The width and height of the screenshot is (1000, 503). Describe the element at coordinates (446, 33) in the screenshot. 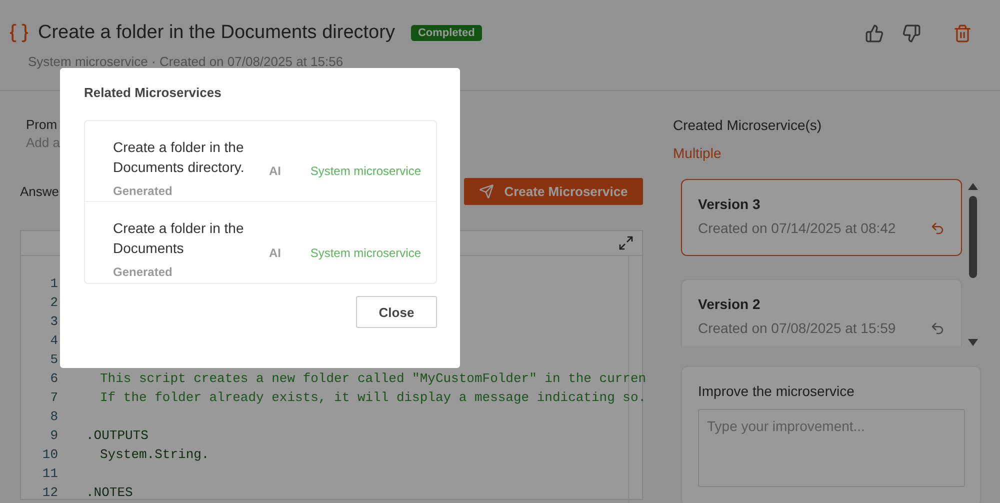

I see `status-badge: Completed` at that location.